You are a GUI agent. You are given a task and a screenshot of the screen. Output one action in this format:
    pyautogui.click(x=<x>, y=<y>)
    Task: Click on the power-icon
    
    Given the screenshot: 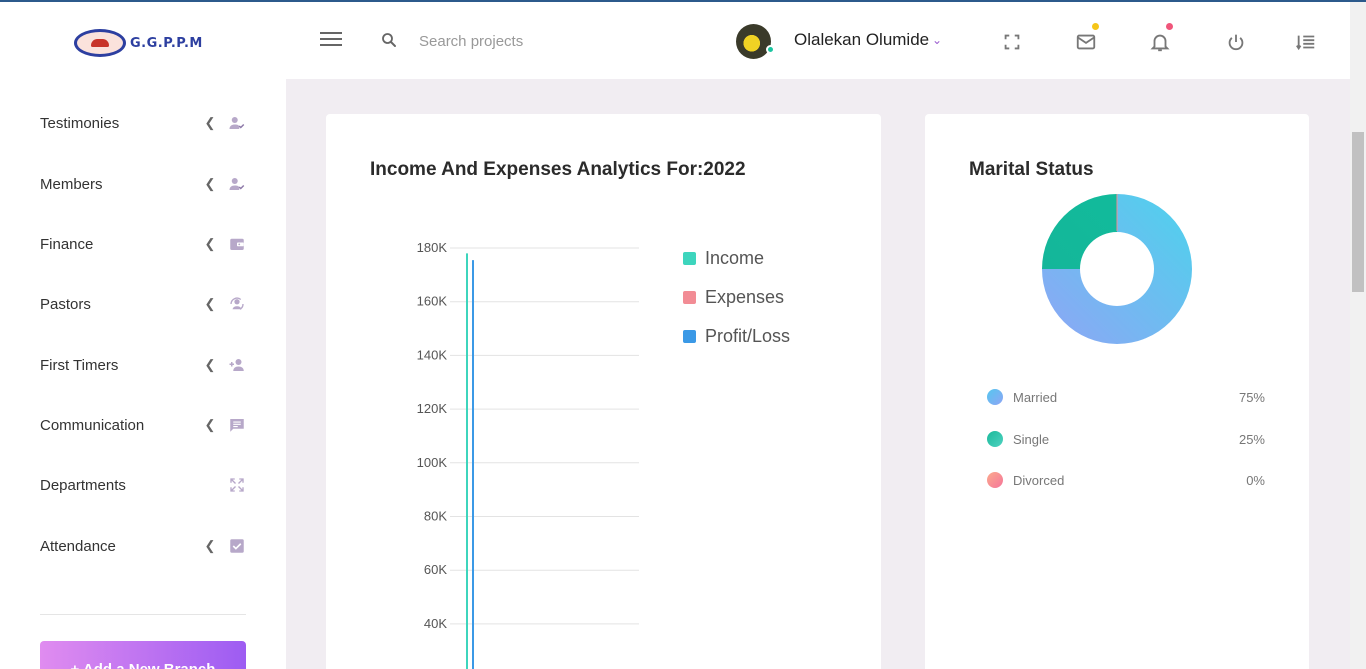 What is the action you would take?
    pyautogui.click(x=1236, y=42)
    